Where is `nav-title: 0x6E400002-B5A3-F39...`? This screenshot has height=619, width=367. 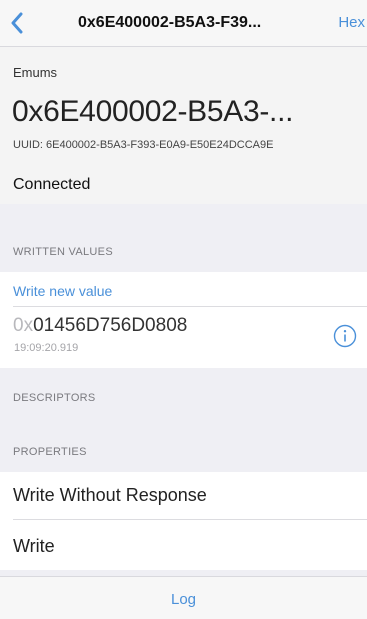 nav-title: 0x6E400002-B5A3-F39... is located at coordinates (170, 22).